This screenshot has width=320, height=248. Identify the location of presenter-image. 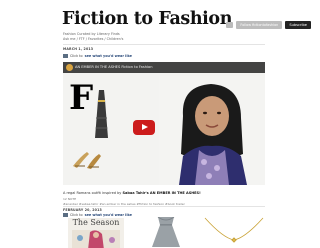
(212, 130).